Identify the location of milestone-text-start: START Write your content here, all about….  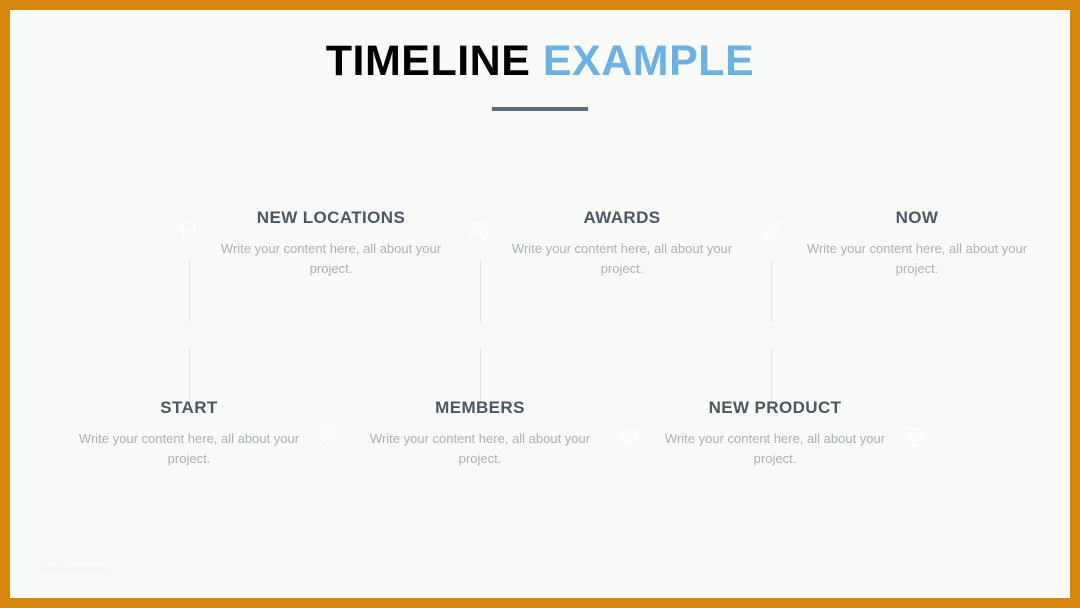
(189, 433).